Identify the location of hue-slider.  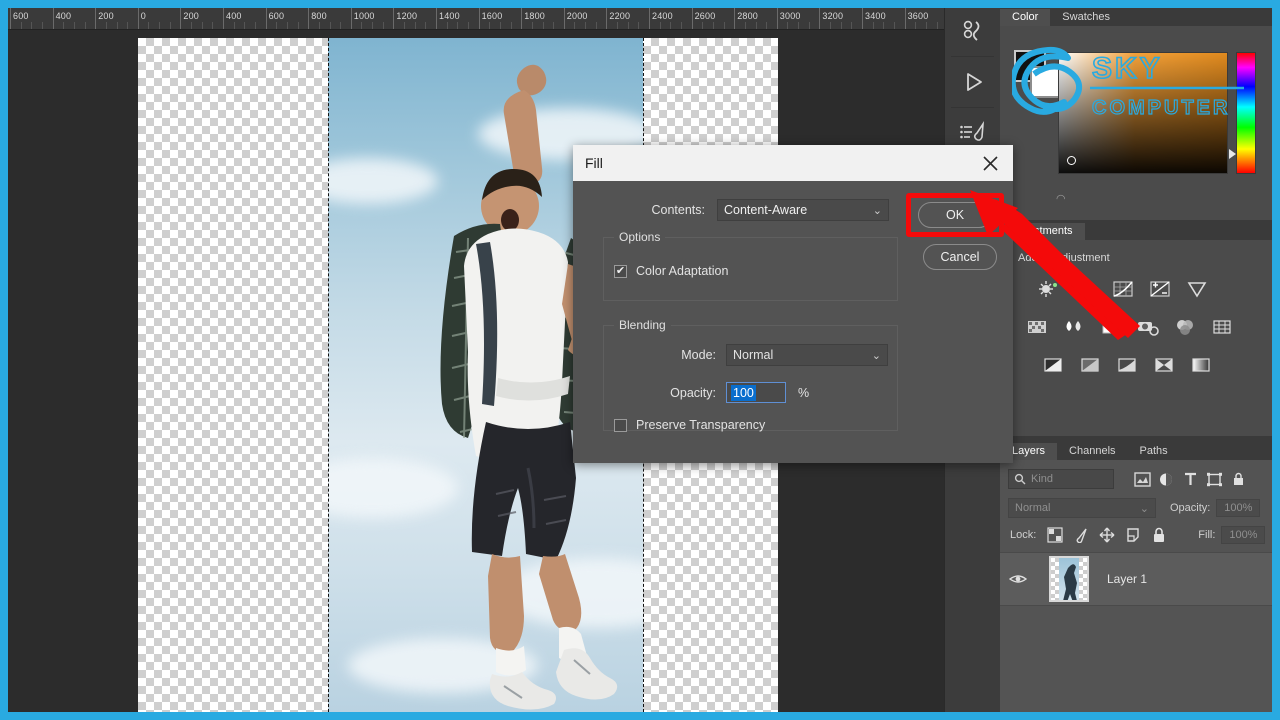
(1242, 113).